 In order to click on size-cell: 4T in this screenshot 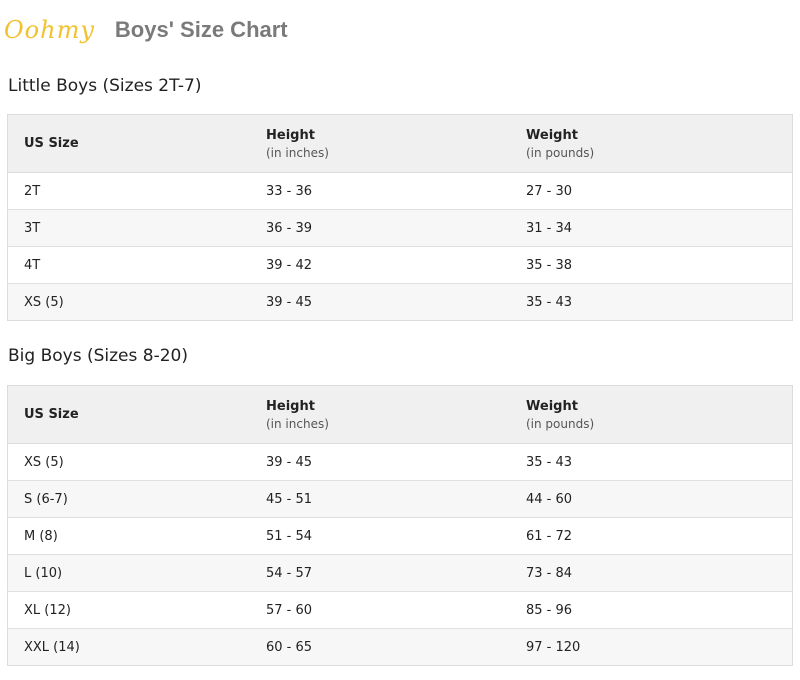, I will do `click(136, 265)`.